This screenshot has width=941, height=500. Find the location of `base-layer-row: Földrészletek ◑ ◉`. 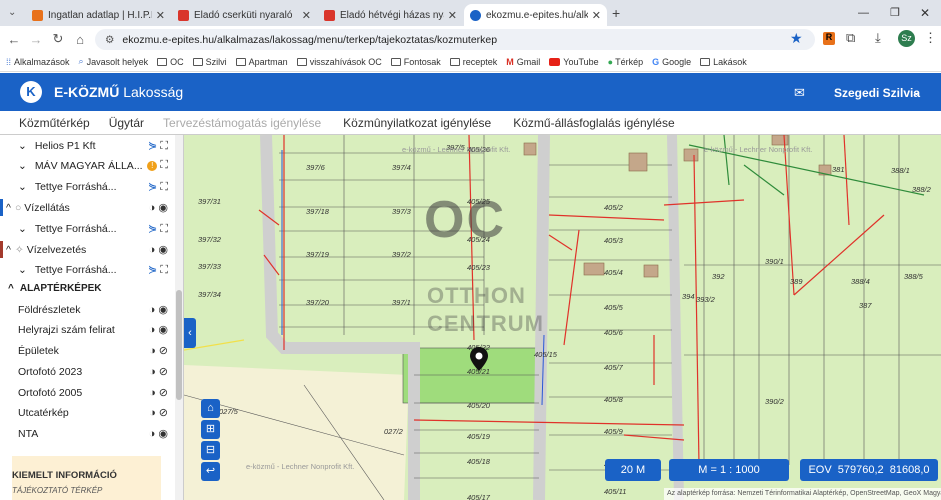

base-layer-row: Földrészletek ◑ ◉ is located at coordinates (87, 309).